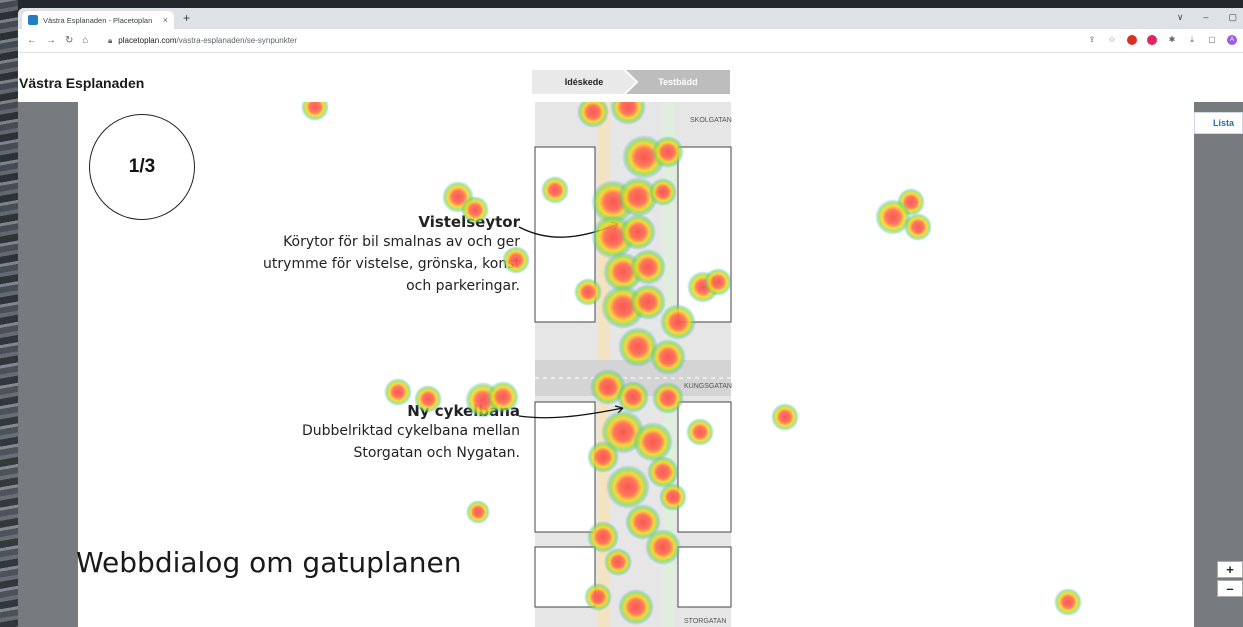 The width and height of the screenshot is (1243, 627). I want to click on home-icon: ⌂, so click(85, 40).